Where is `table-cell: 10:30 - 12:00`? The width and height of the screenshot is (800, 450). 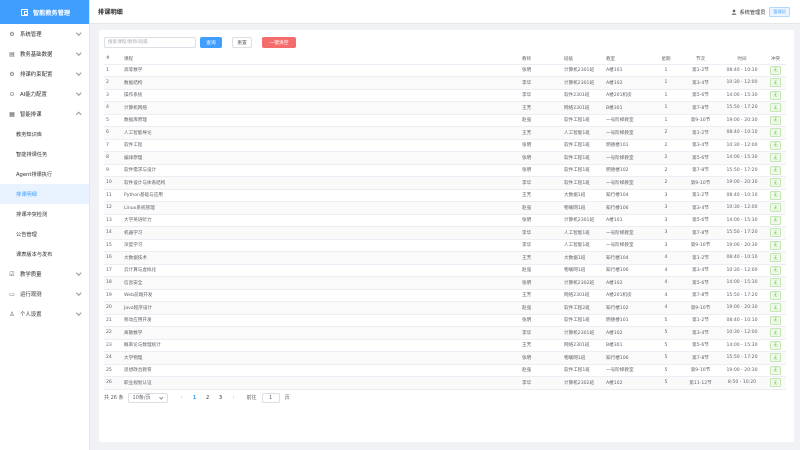
table-cell: 10:30 - 12:00 is located at coordinates (742, 208).